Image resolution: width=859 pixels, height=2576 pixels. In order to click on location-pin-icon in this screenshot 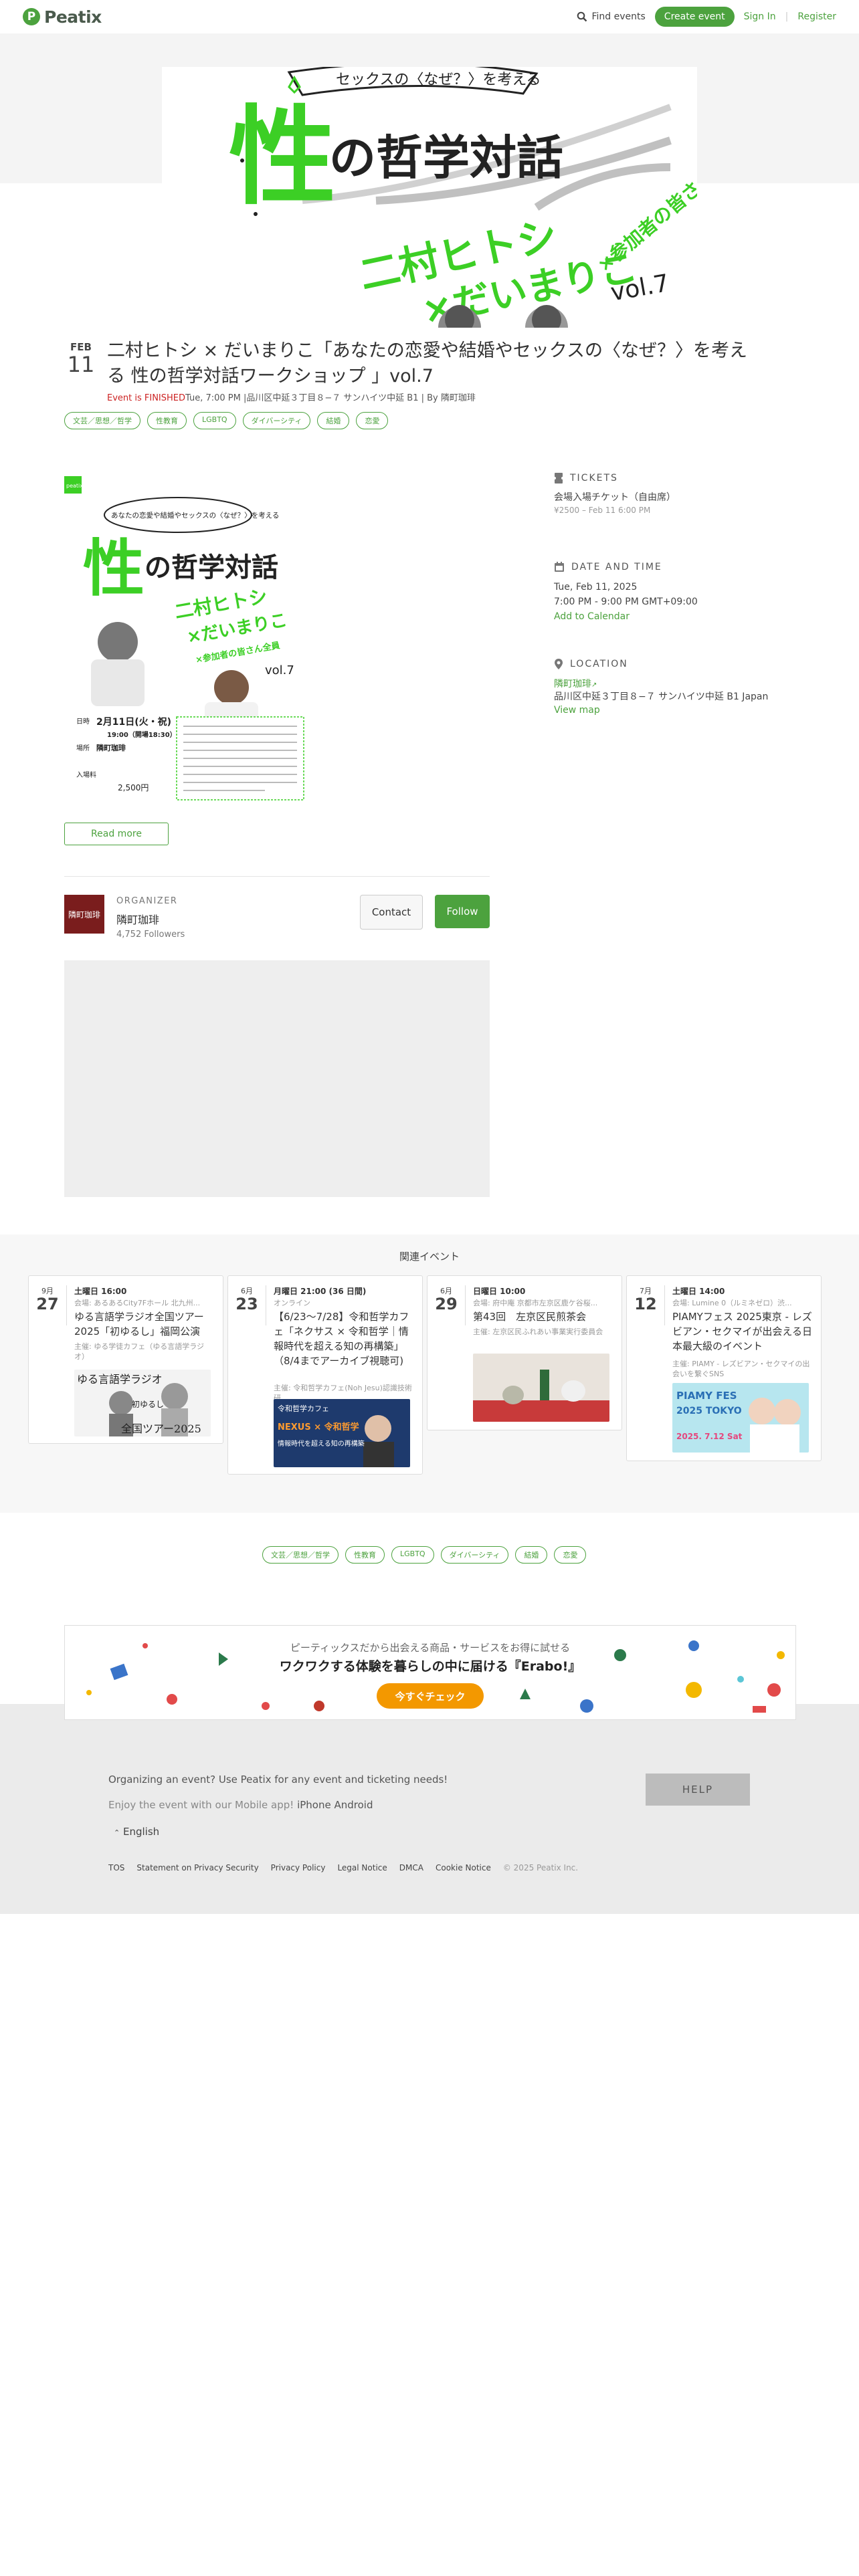, I will do `click(559, 664)`.